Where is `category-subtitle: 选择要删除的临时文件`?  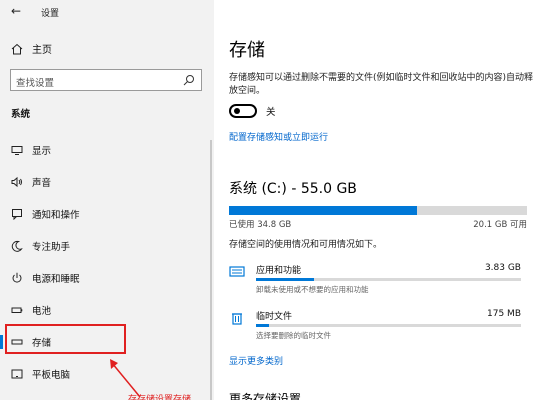 category-subtitle: 选择要删除的临时文件 is located at coordinates (293, 335).